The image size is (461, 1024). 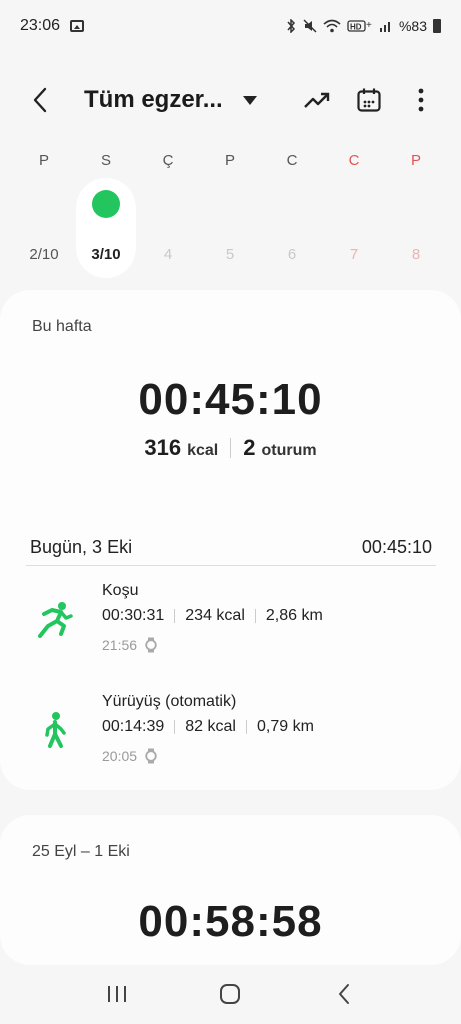 What do you see at coordinates (332, 26) in the screenshot?
I see `wifi-icon` at bounding box center [332, 26].